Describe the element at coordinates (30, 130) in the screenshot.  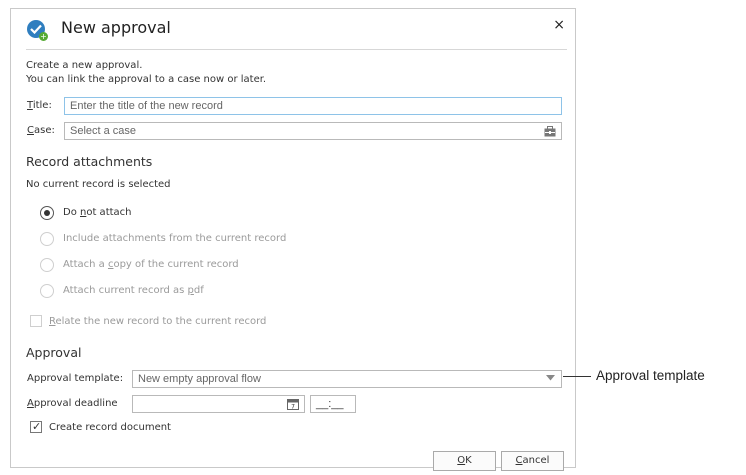
I see `case-label-accesskey: C` at that location.